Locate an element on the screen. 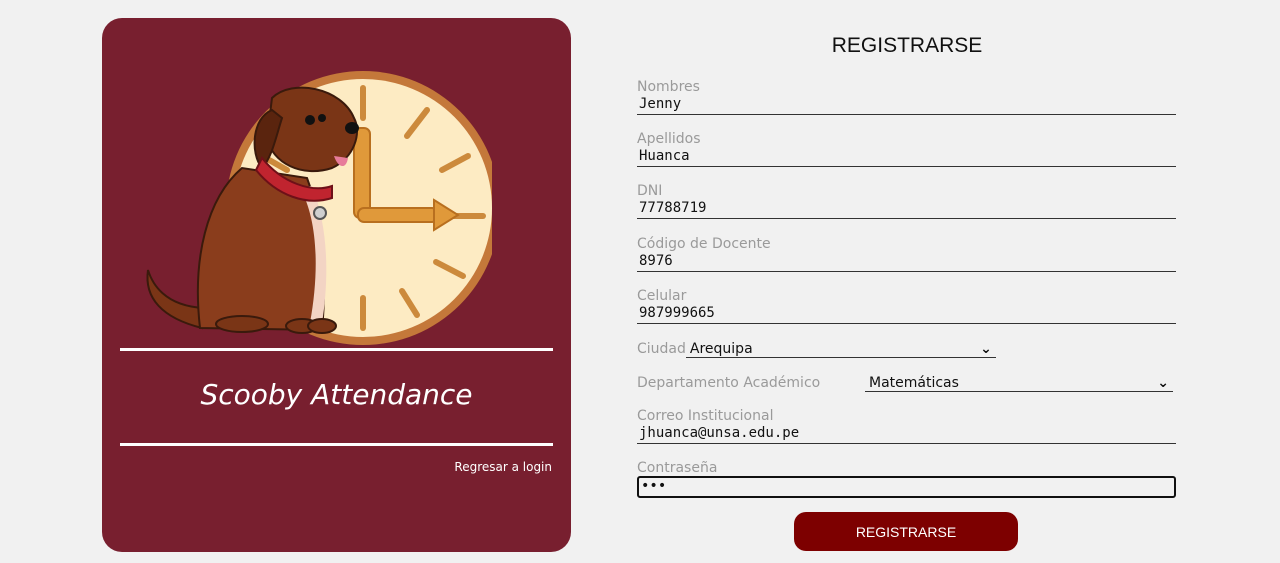 This screenshot has width=1280, height=563. dni-input: 77788719 is located at coordinates (906, 209).